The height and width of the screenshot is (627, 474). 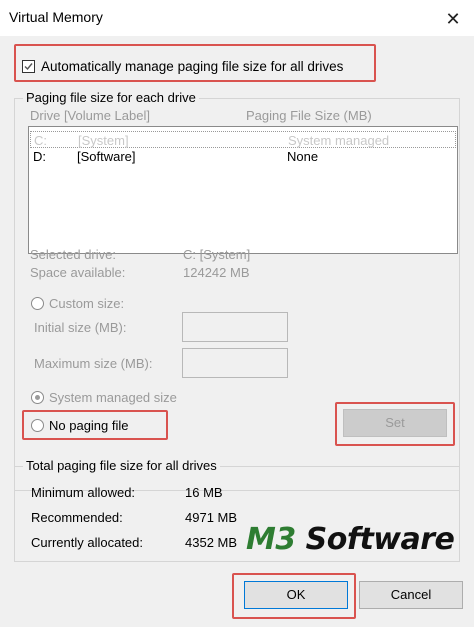 I want to click on title-bar: Virtual Memory ✕, so click(x=237, y=18).